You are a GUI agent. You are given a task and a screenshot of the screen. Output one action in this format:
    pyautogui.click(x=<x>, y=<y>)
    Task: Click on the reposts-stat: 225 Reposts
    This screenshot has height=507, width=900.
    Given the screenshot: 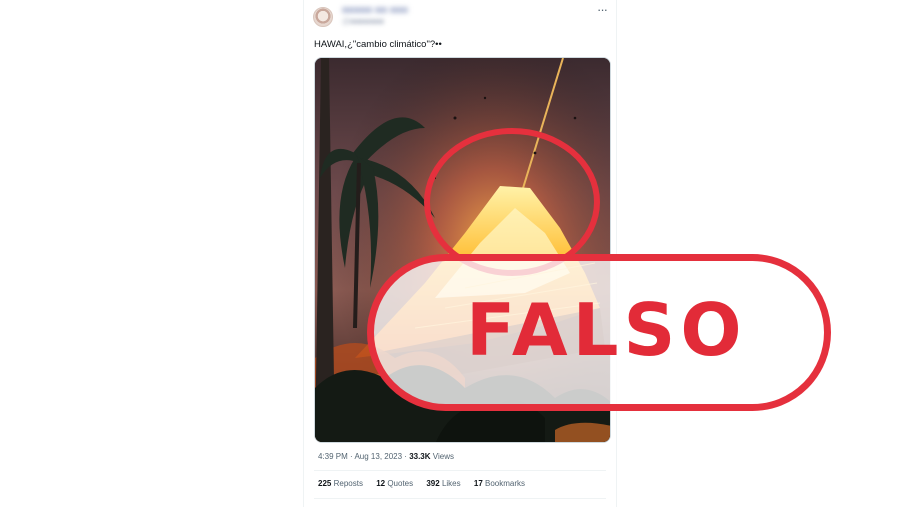 What is the action you would take?
    pyautogui.click(x=340, y=483)
    